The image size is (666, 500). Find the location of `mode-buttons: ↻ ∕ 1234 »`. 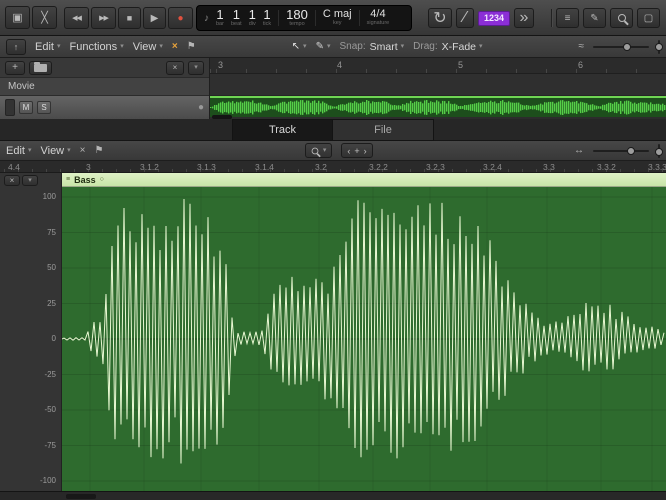

mode-buttons: ↻ ∕ 1234 » is located at coordinates (481, 18).